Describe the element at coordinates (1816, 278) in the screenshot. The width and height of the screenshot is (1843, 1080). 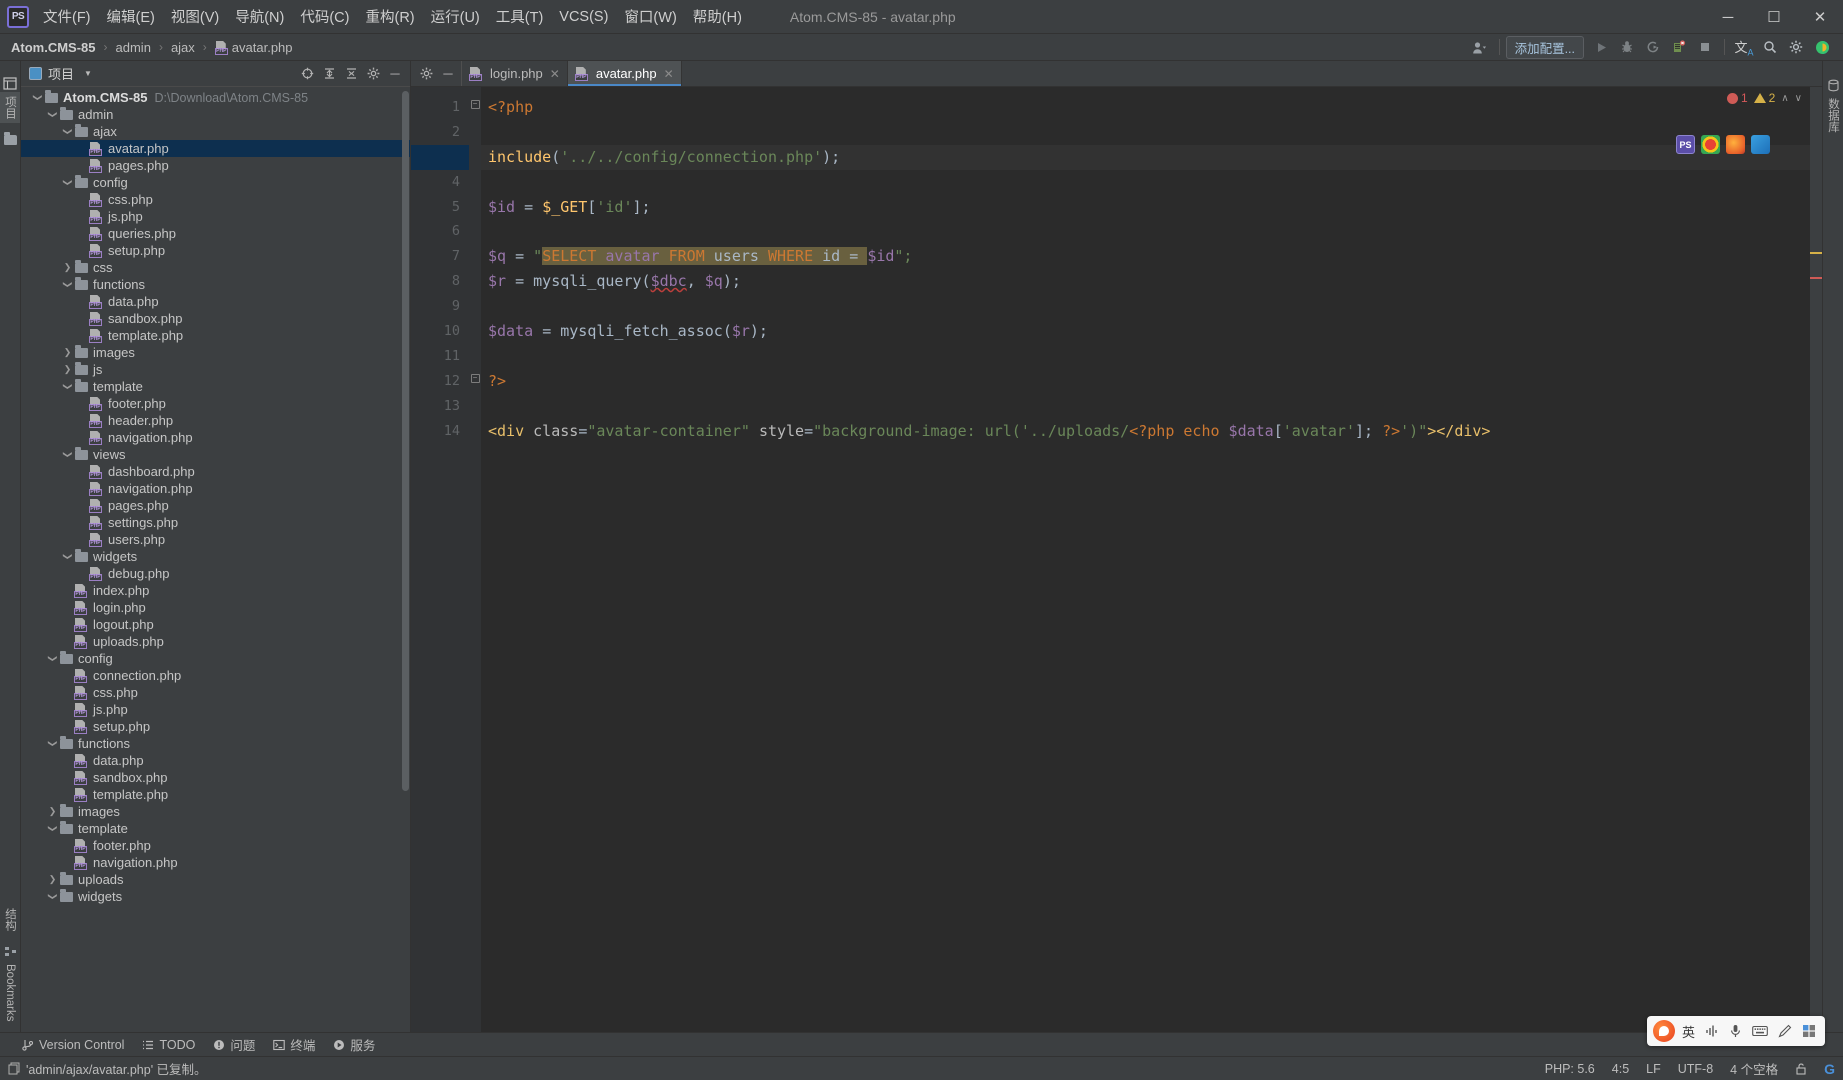
I see `error-marker` at that location.